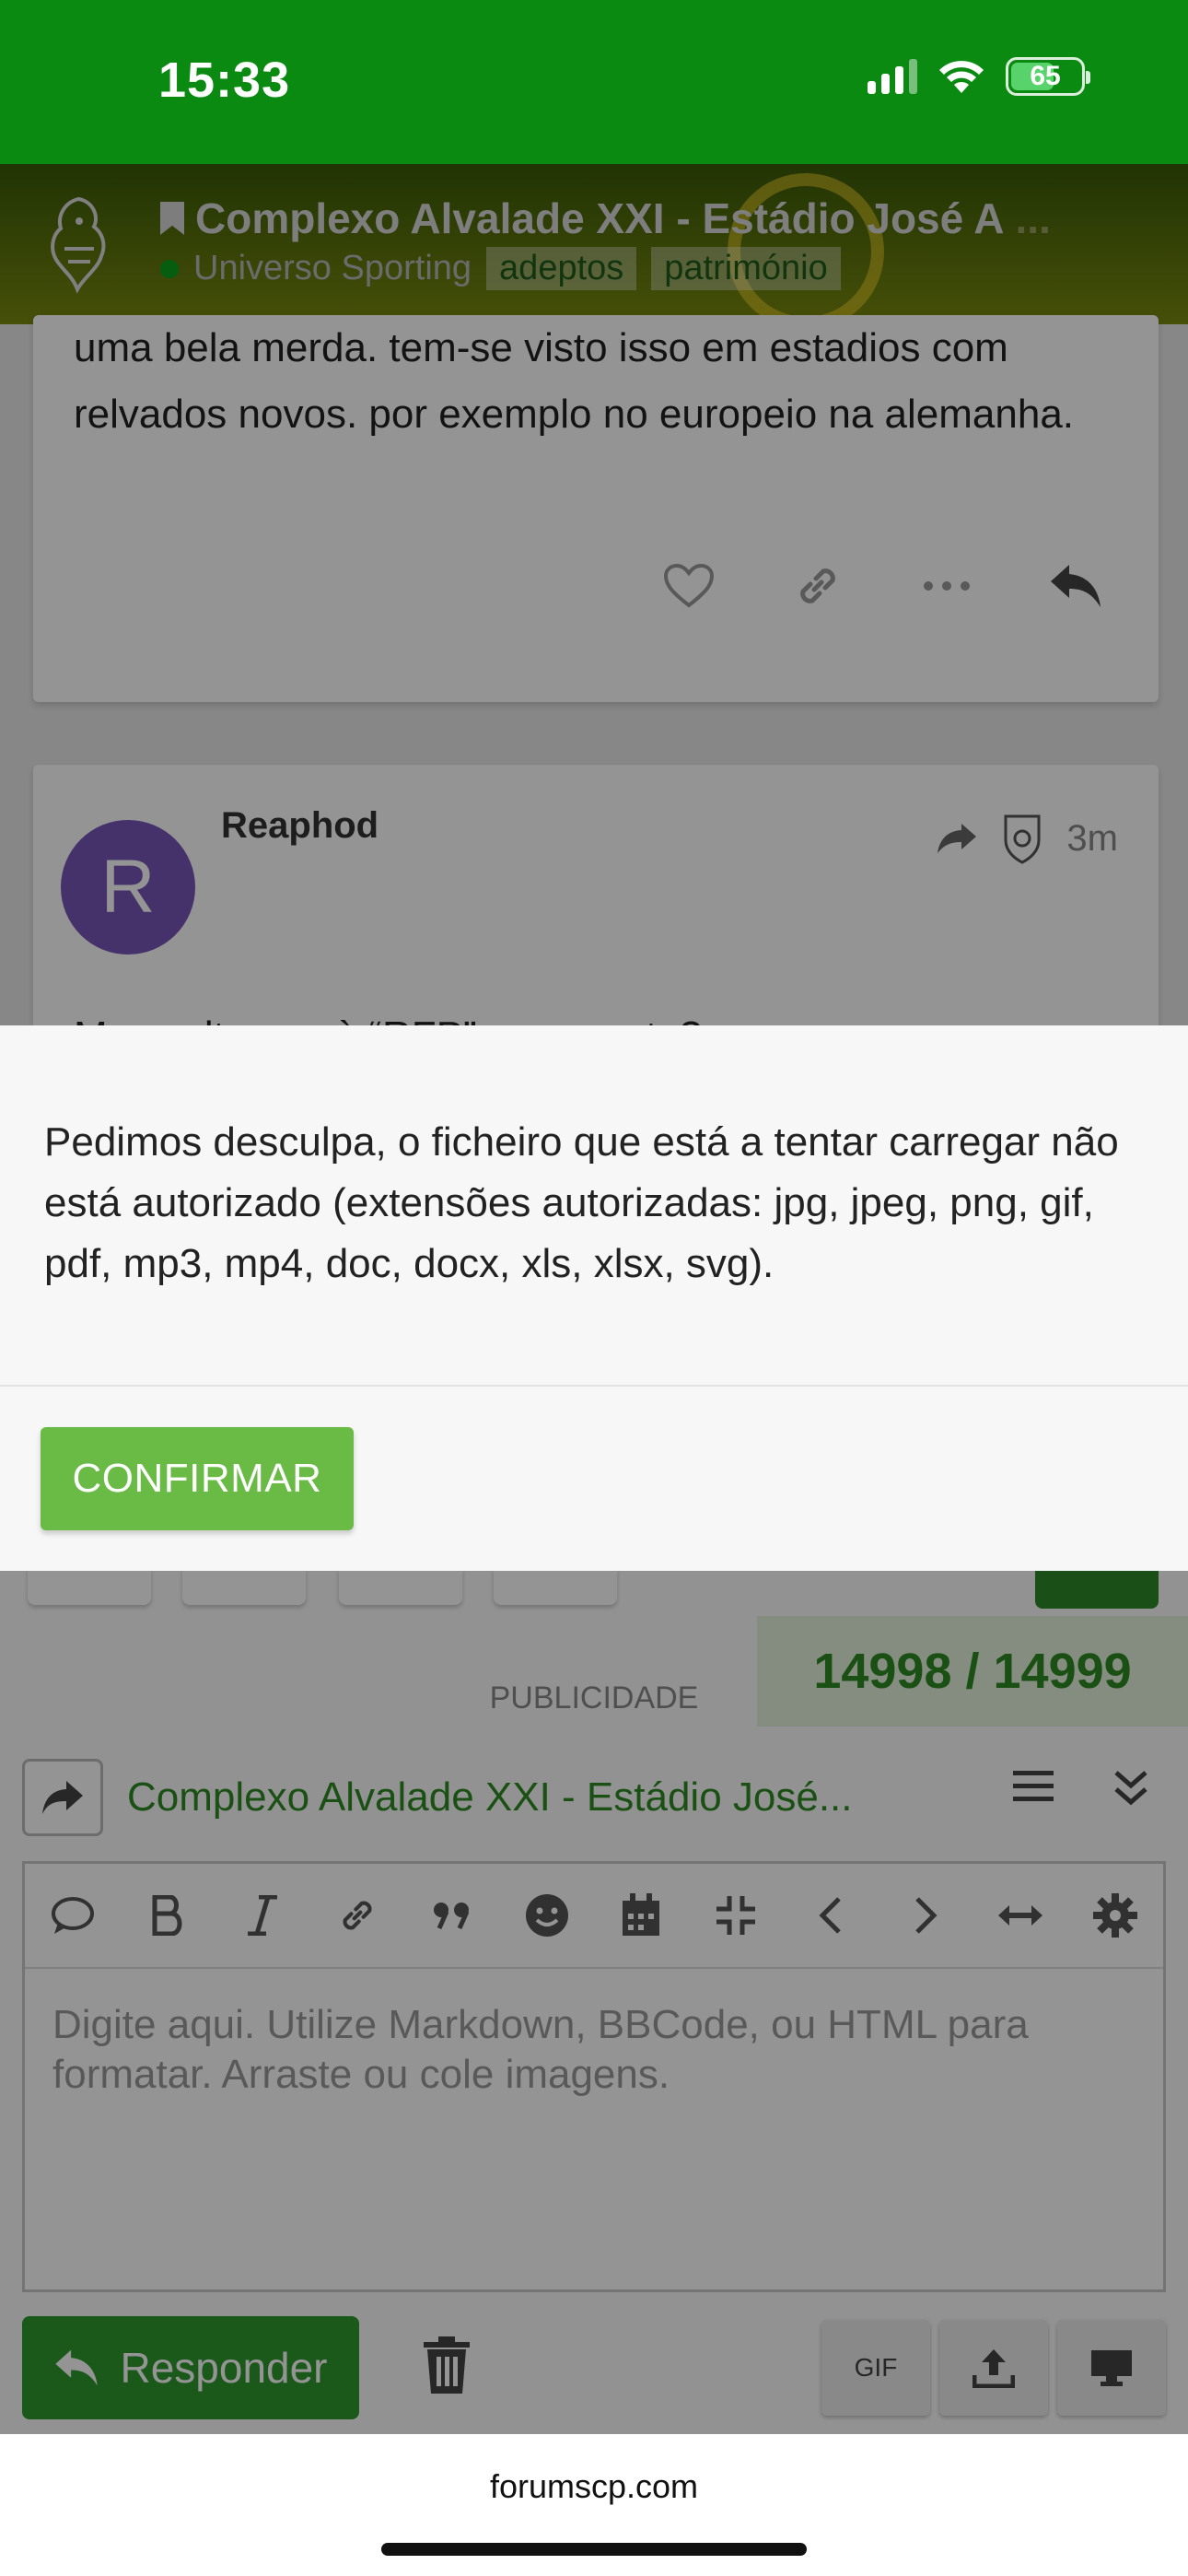 The image size is (1188, 2576). I want to click on battery-percentage: 65, so click(1045, 76).